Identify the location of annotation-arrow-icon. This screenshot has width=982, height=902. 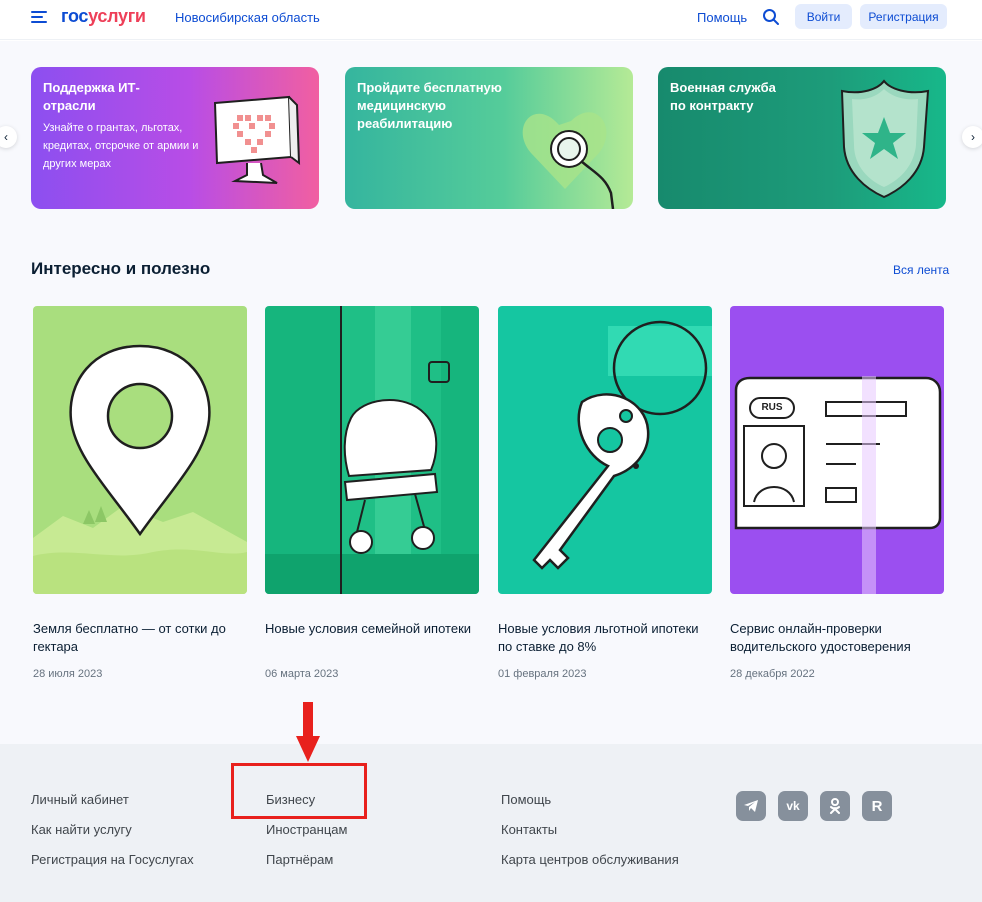
(308, 732).